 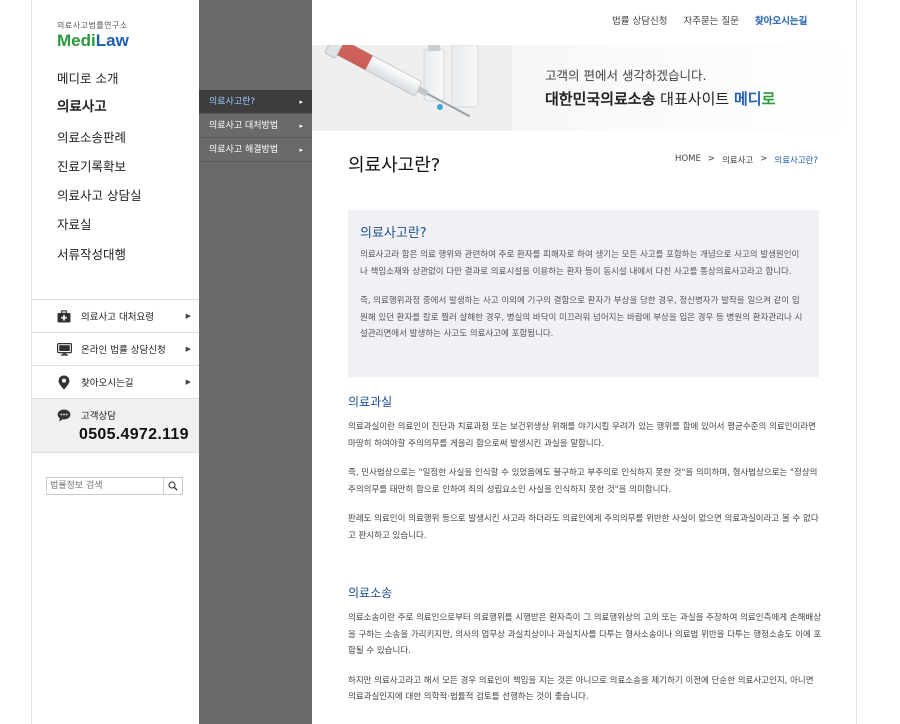 I want to click on quick-link-label: 찾아오시는길, so click(x=107, y=383).